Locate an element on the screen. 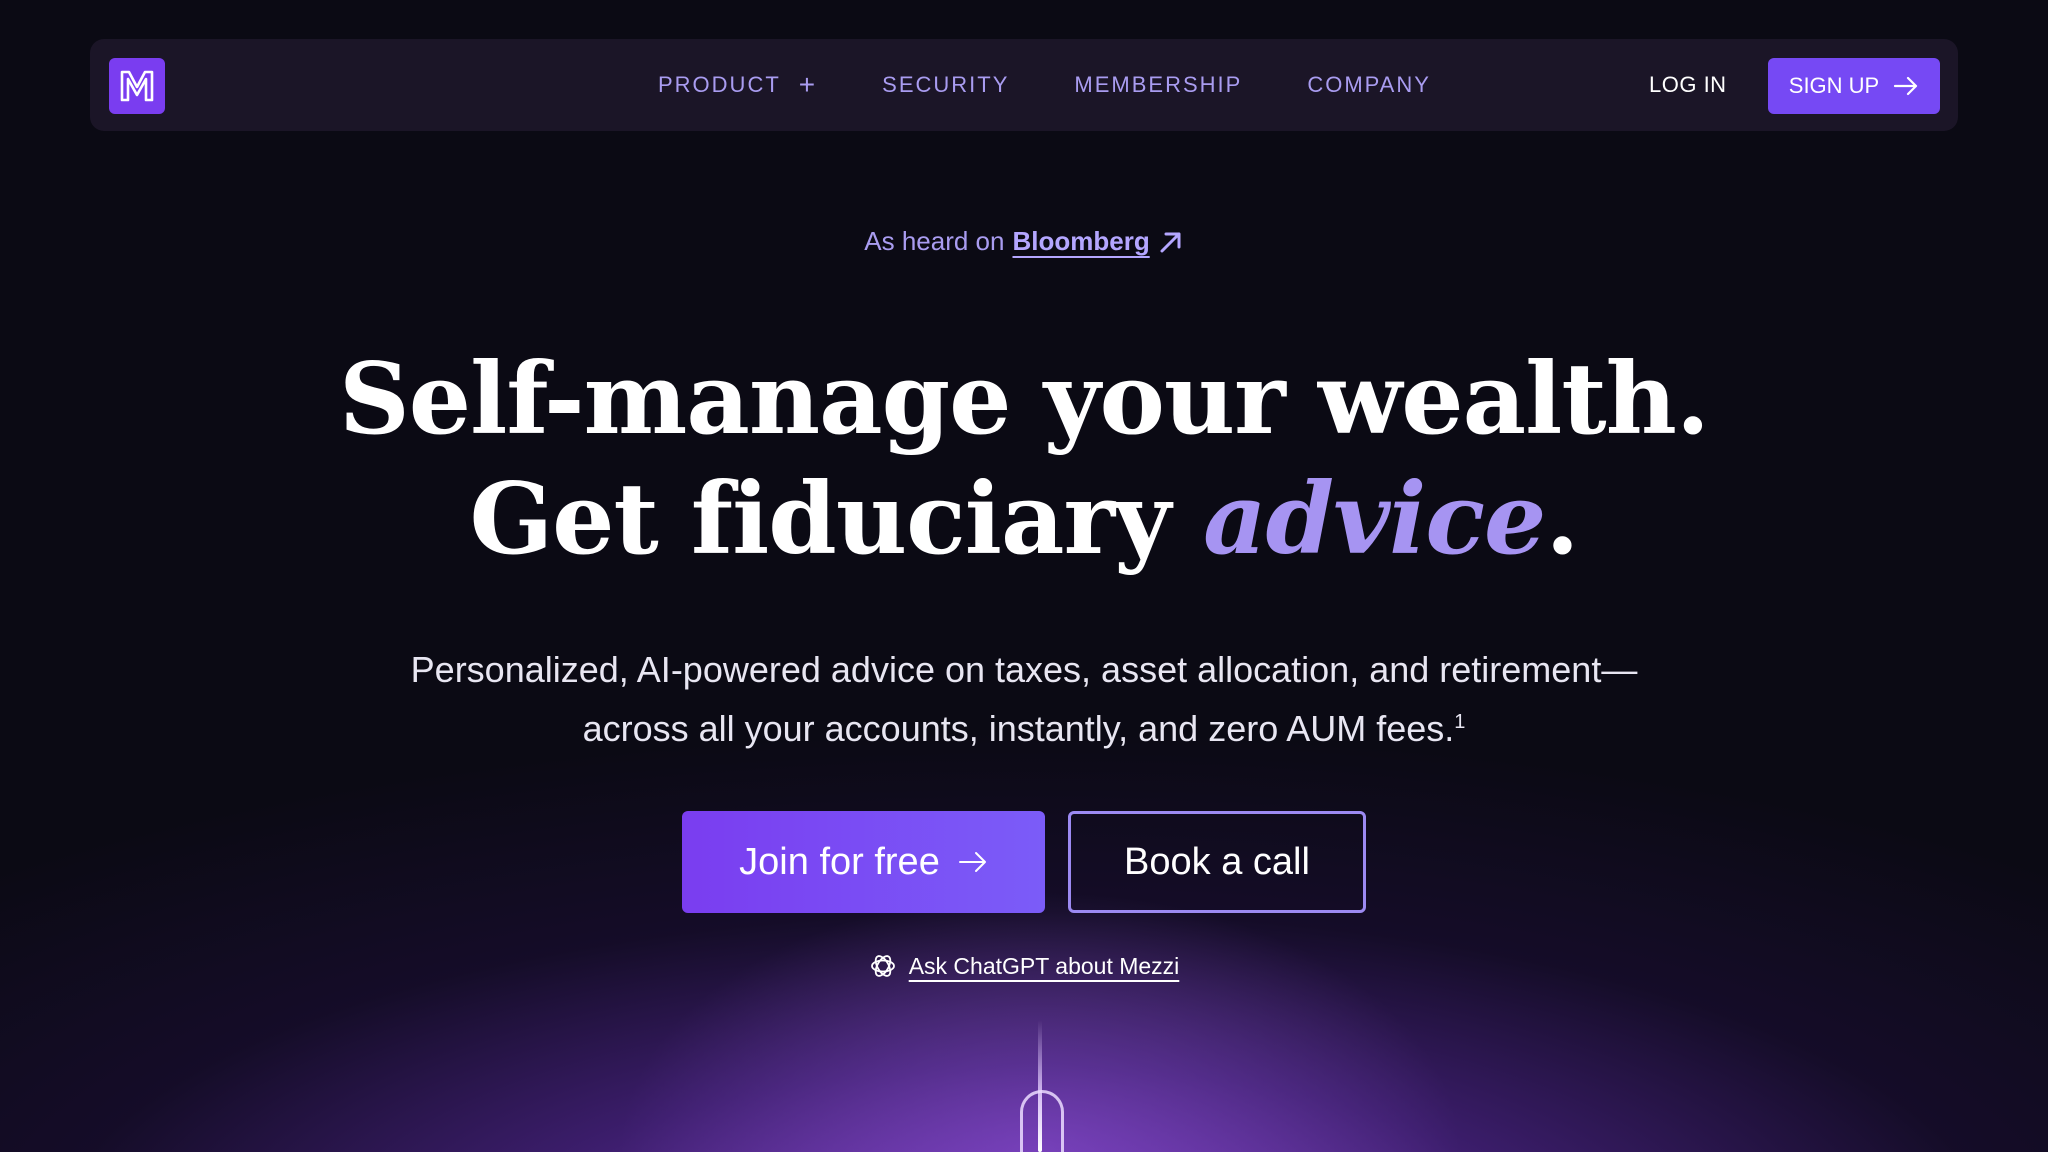  ask-chatgpt-link: Ask ChatGPT about Mezzi is located at coordinates (1044, 966).